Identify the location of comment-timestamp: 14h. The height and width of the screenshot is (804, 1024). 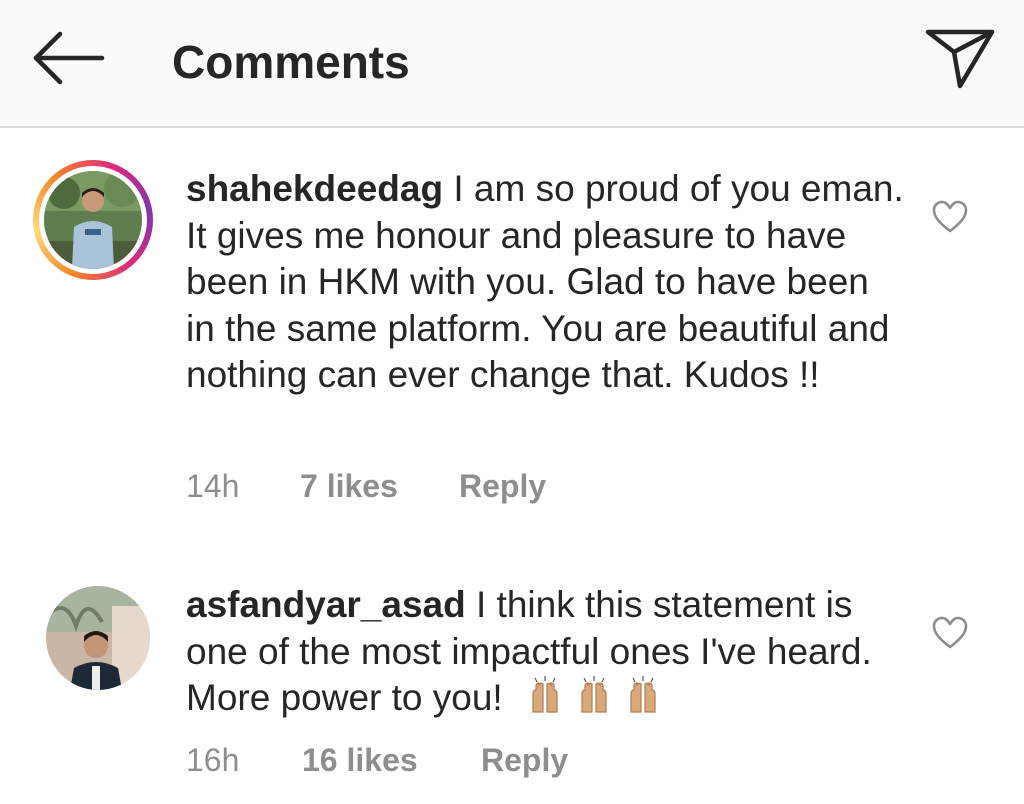
(213, 486).